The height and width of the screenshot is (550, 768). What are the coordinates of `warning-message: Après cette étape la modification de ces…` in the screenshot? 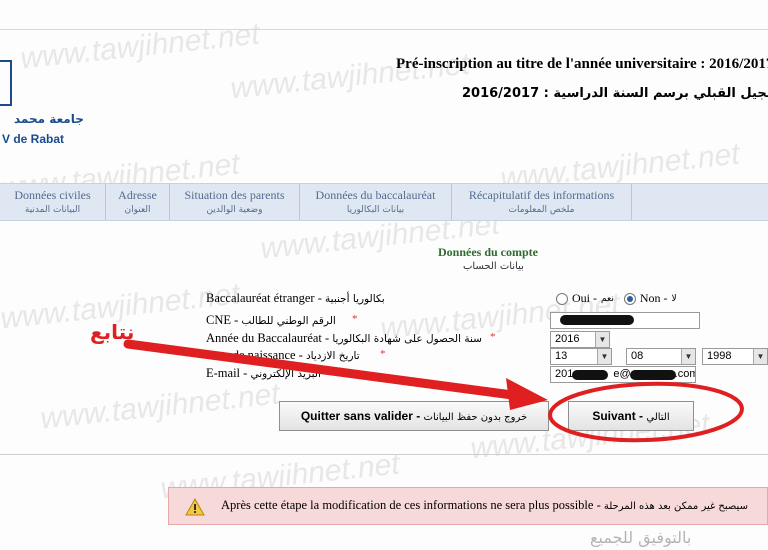 It's located at (484, 505).